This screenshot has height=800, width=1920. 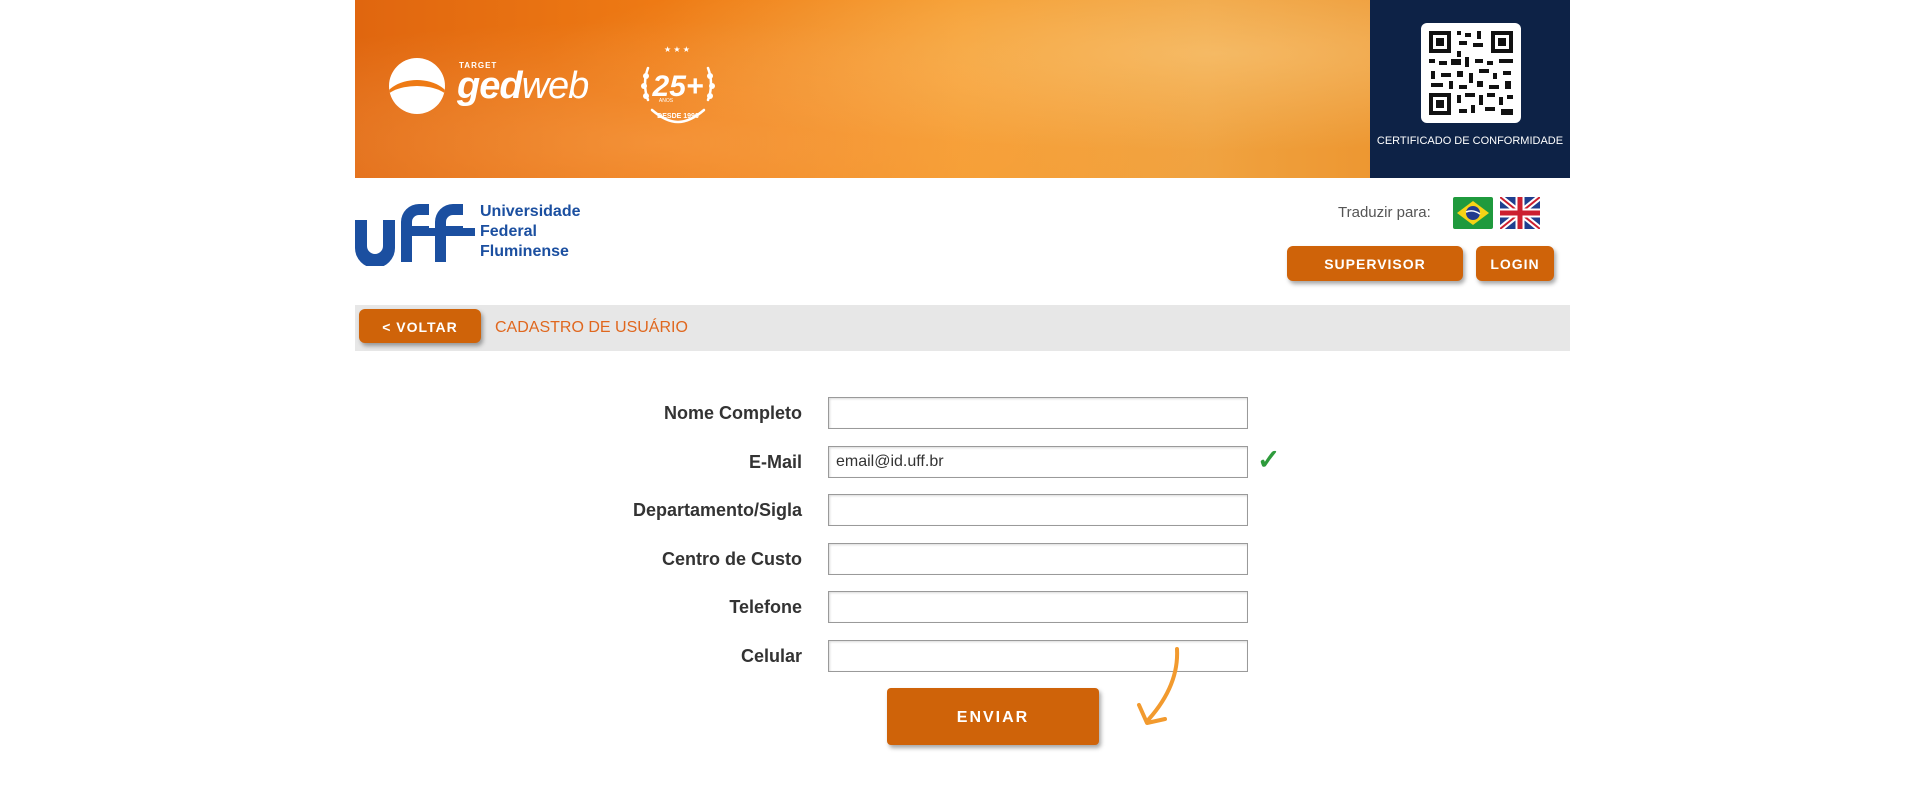 I want to click on gedweb-logo-icon, so click(x=417, y=86).